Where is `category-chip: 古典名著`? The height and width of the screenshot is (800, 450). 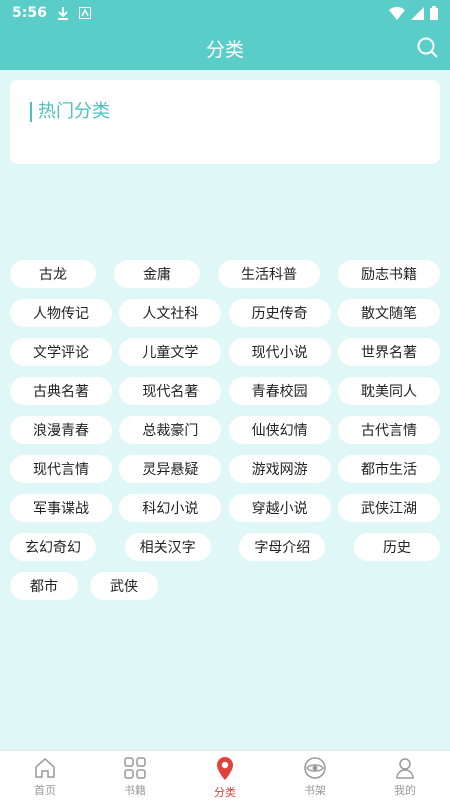
category-chip: 古典名著 is located at coordinates (61, 391).